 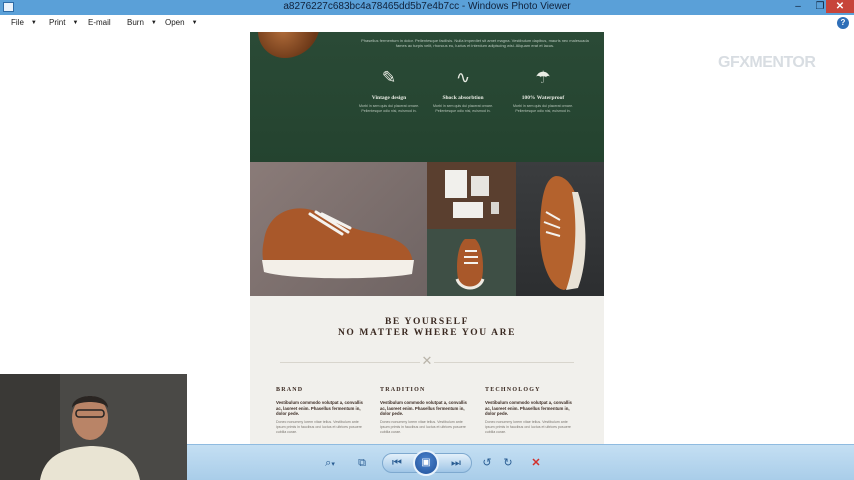 What do you see at coordinates (290, 390) in the screenshot?
I see `column-title: BRAND` at bounding box center [290, 390].